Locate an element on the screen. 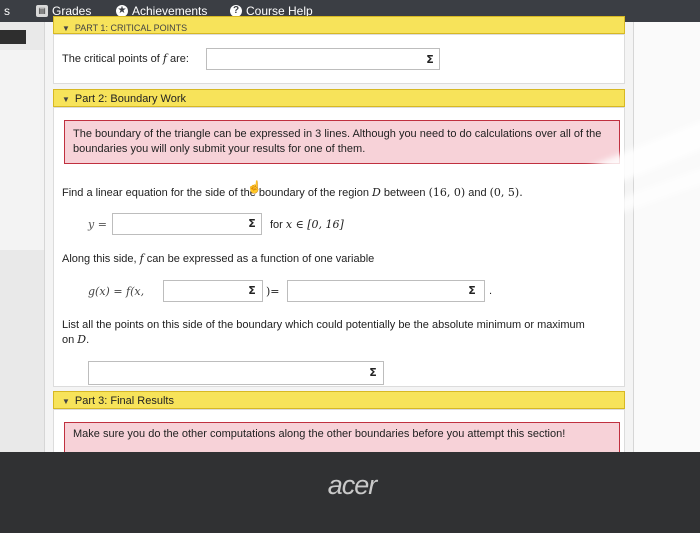 This screenshot has width=700, height=533. critical-label-pre: The critical points of is located at coordinates (112, 59).